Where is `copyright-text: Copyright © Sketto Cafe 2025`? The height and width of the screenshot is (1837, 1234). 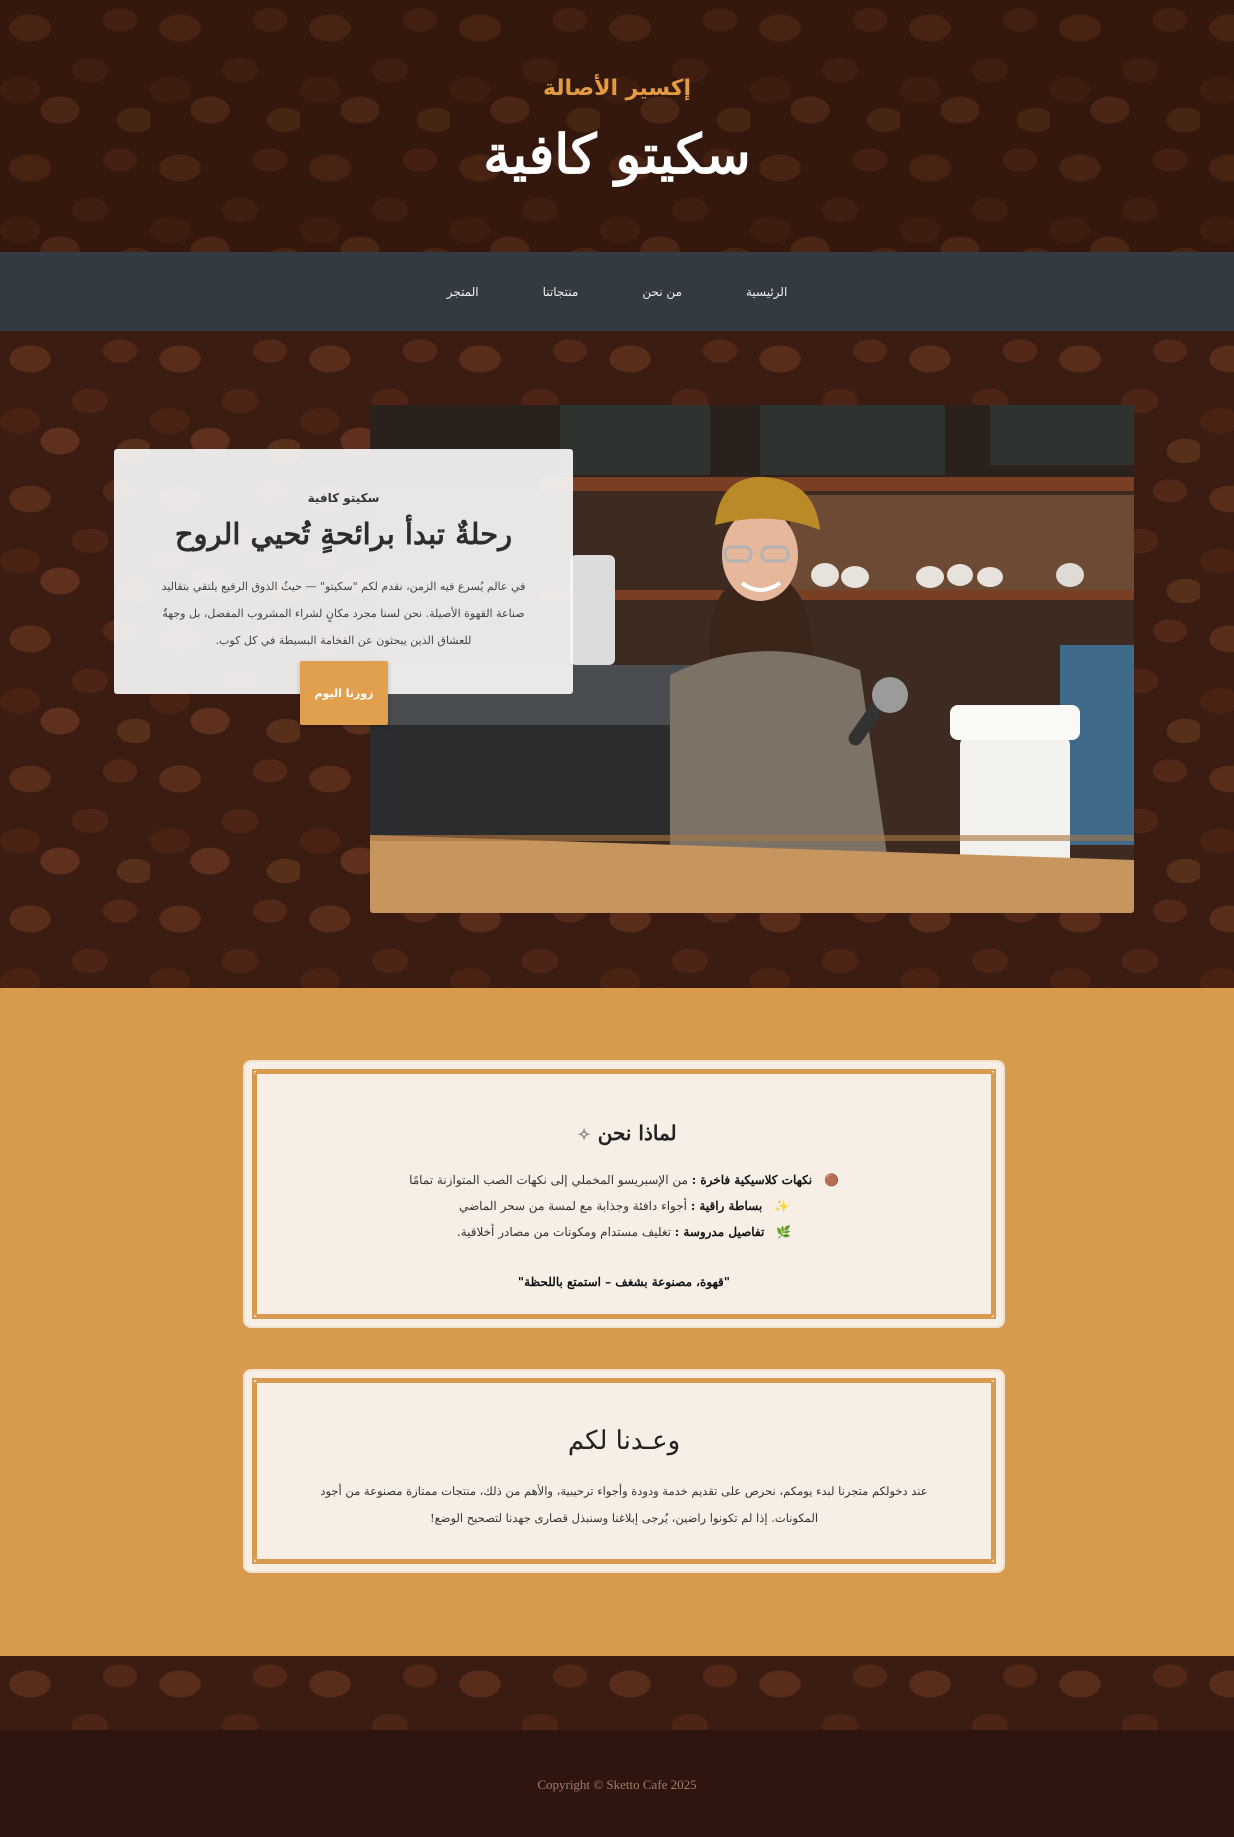 copyright-text: Copyright © Sketto Cafe 2025 is located at coordinates (617, 1784).